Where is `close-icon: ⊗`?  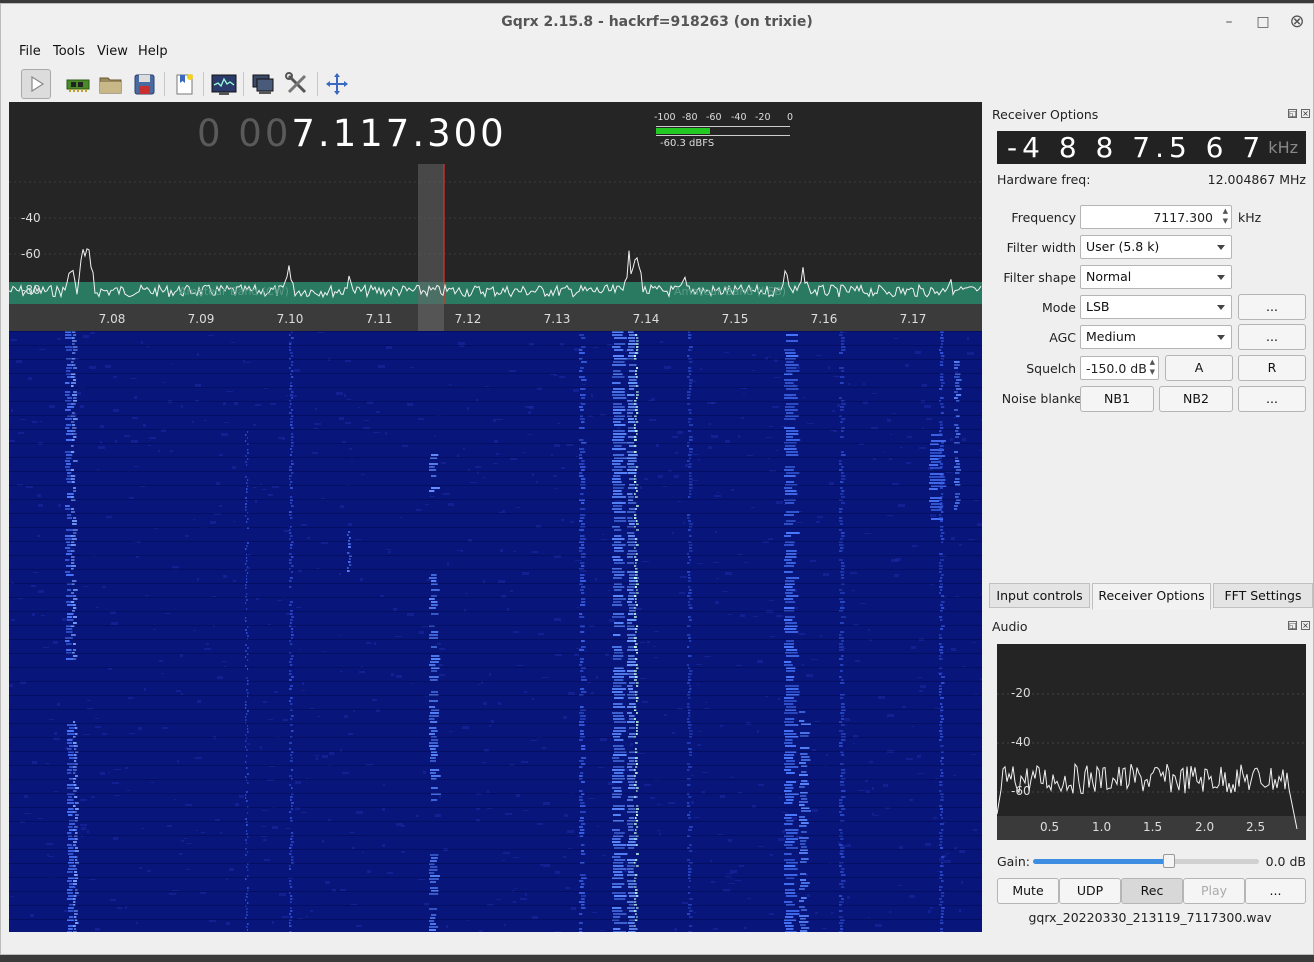
close-icon: ⊗ is located at coordinates (1297, 22).